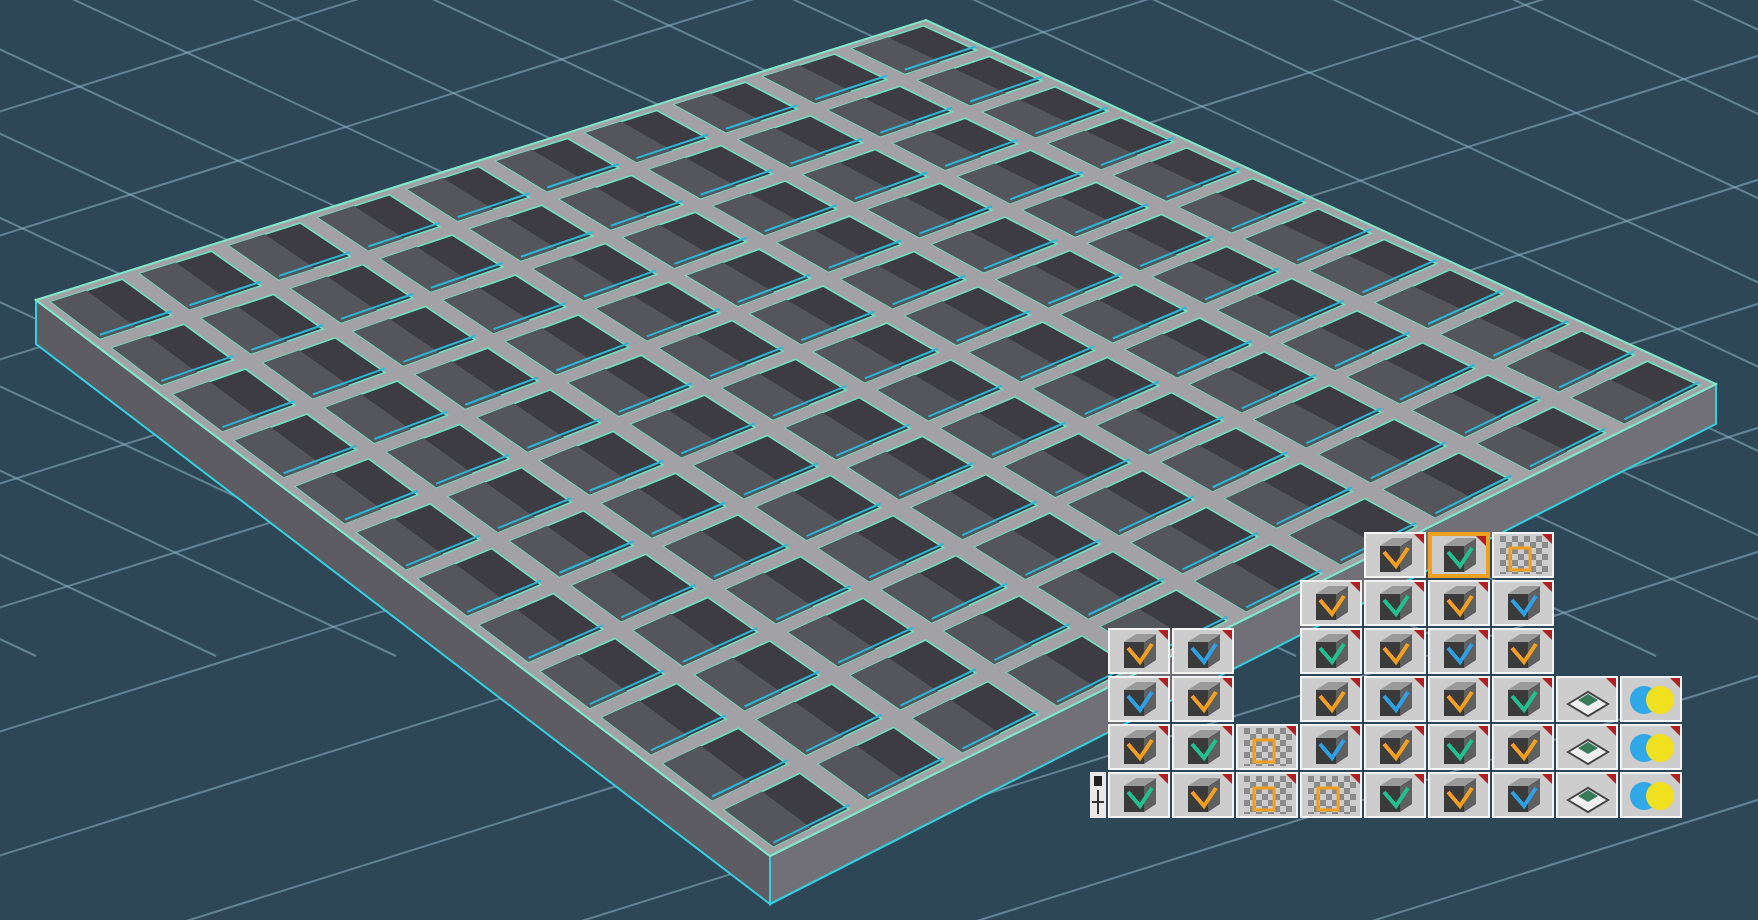  Describe the element at coordinates (1098, 795) in the screenshot. I see `palette-handle` at that location.